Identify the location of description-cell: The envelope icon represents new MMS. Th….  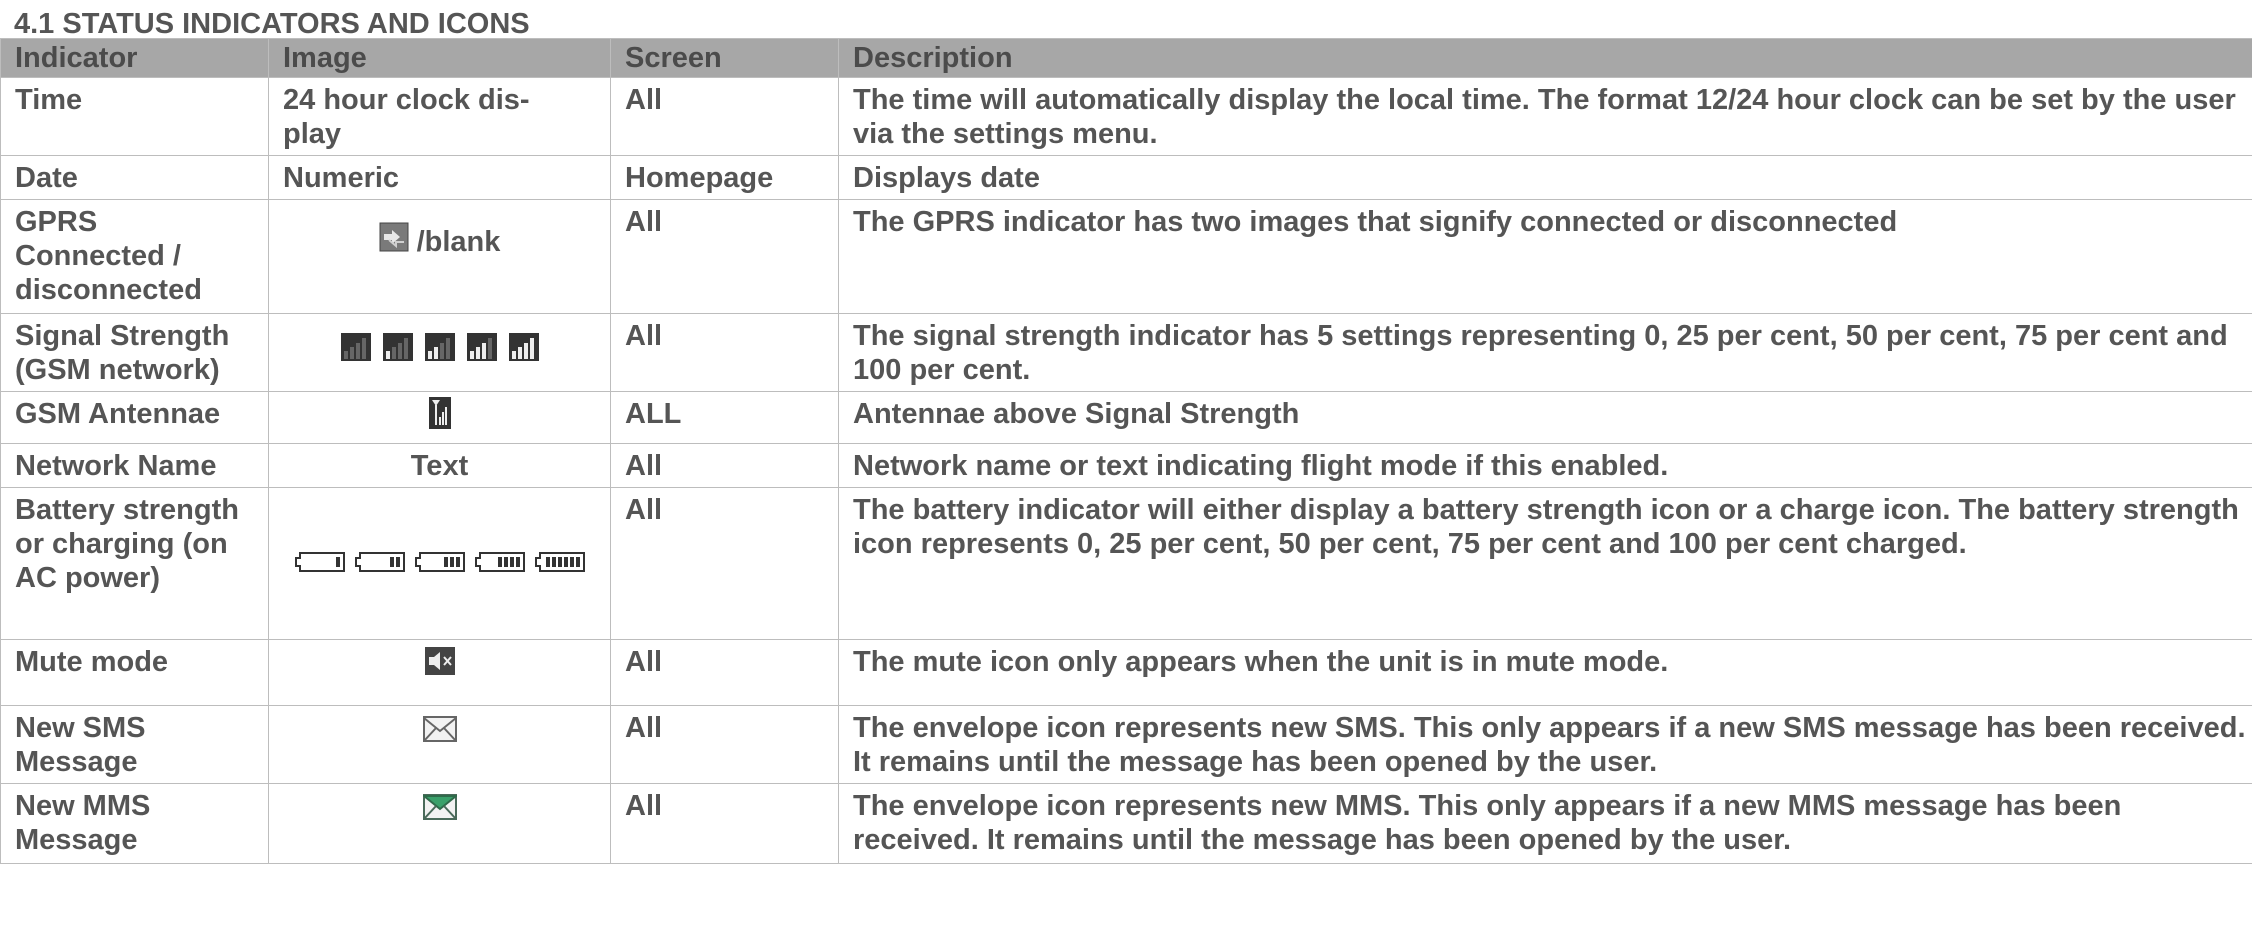
(1545, 823).